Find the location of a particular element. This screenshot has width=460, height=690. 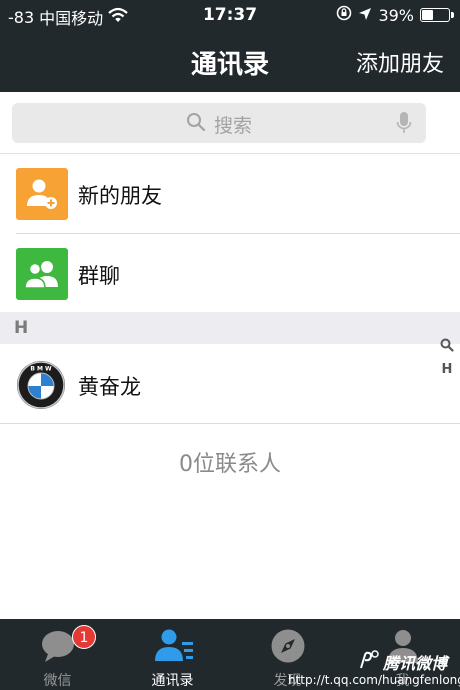

new-friends-row: 新的朋友 is located at coordinates (230, 194).